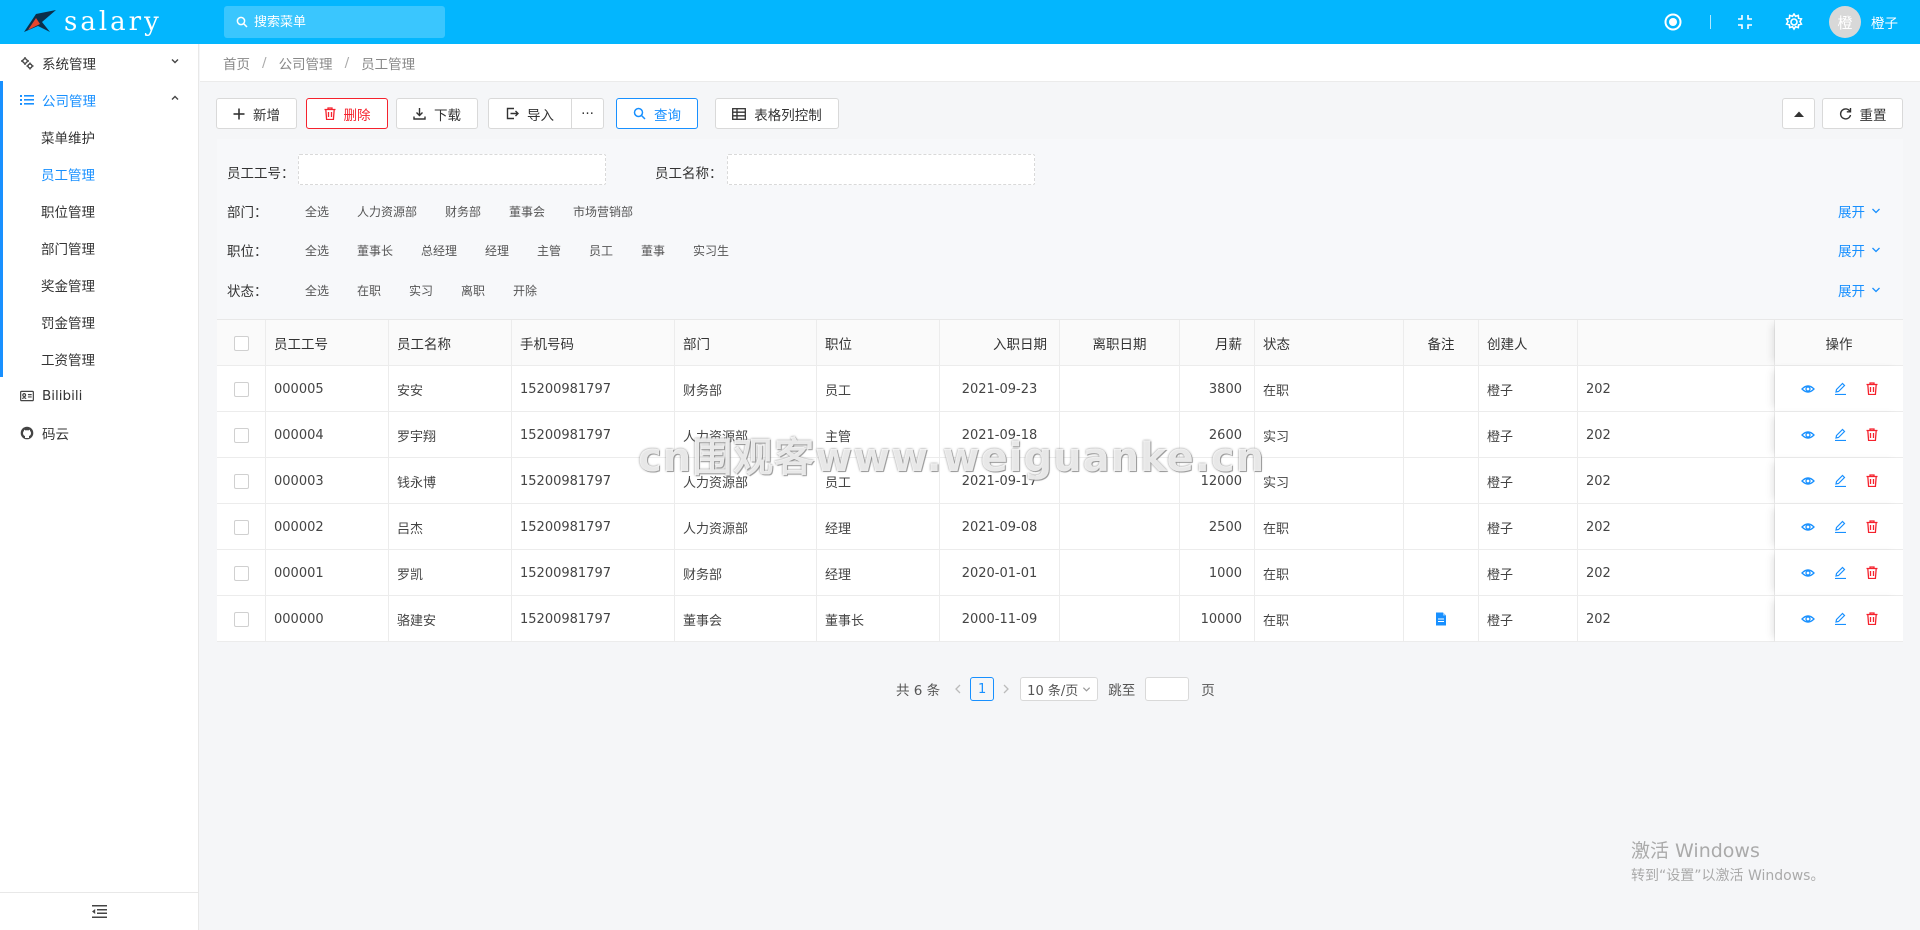  What do you see at coordinates (317, 250) in the screenshot?
I see `position-option: 全选` at bounding box center [317, 250].